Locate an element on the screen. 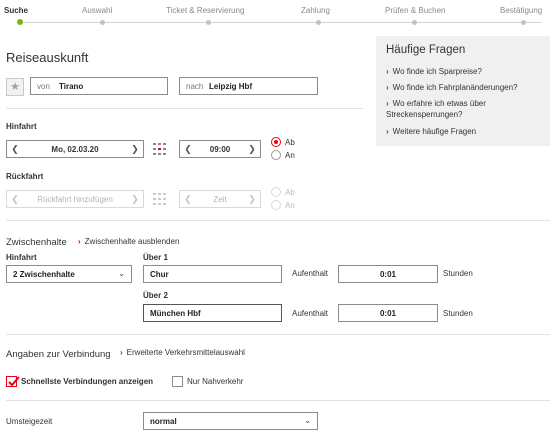  progress-line is located at coordinates (280, 22).